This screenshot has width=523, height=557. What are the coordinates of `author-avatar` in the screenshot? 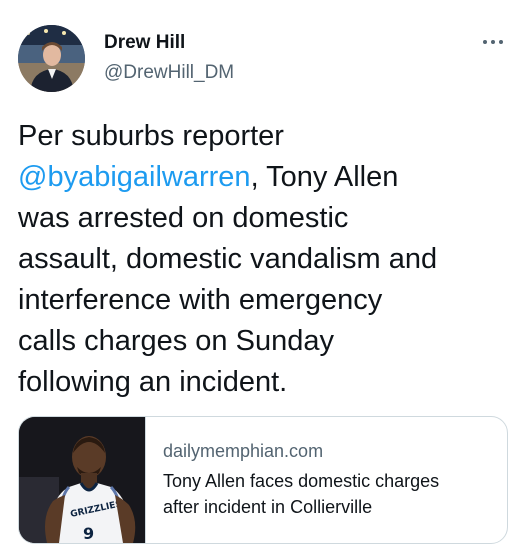 It's located at (51, 58).